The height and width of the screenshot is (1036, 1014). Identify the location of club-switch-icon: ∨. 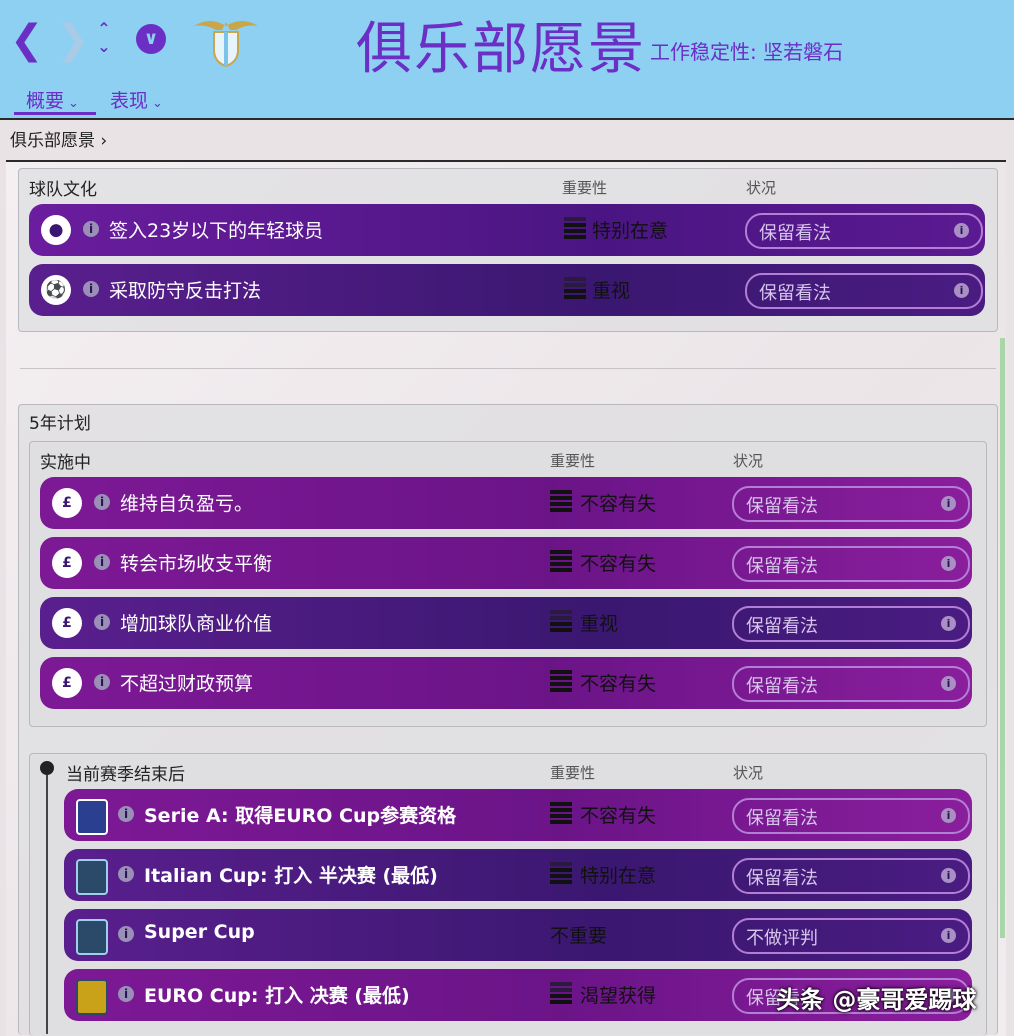
(151, 39).